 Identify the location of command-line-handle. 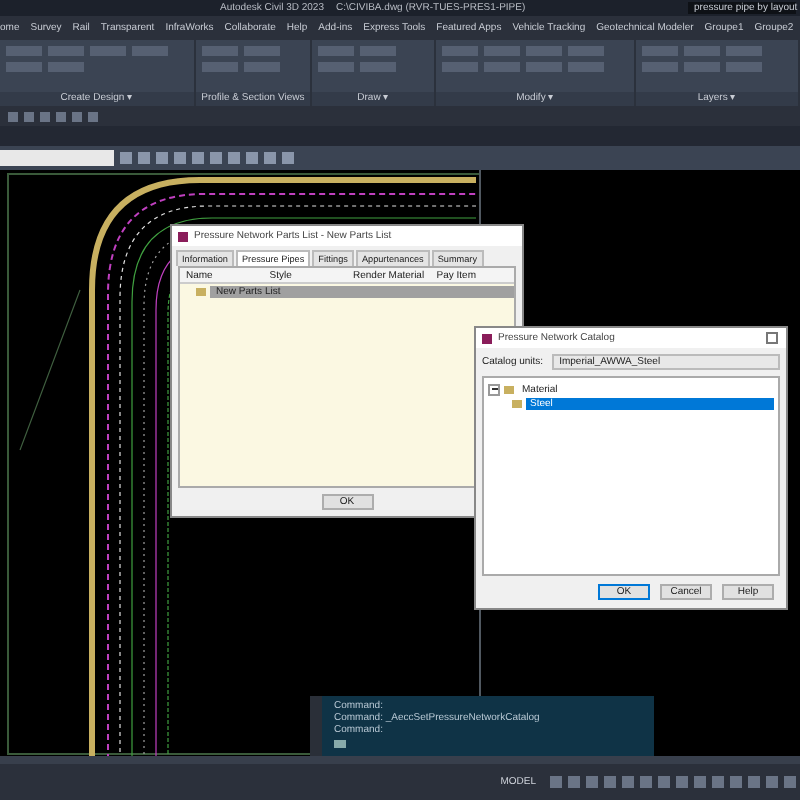
(316, 726).